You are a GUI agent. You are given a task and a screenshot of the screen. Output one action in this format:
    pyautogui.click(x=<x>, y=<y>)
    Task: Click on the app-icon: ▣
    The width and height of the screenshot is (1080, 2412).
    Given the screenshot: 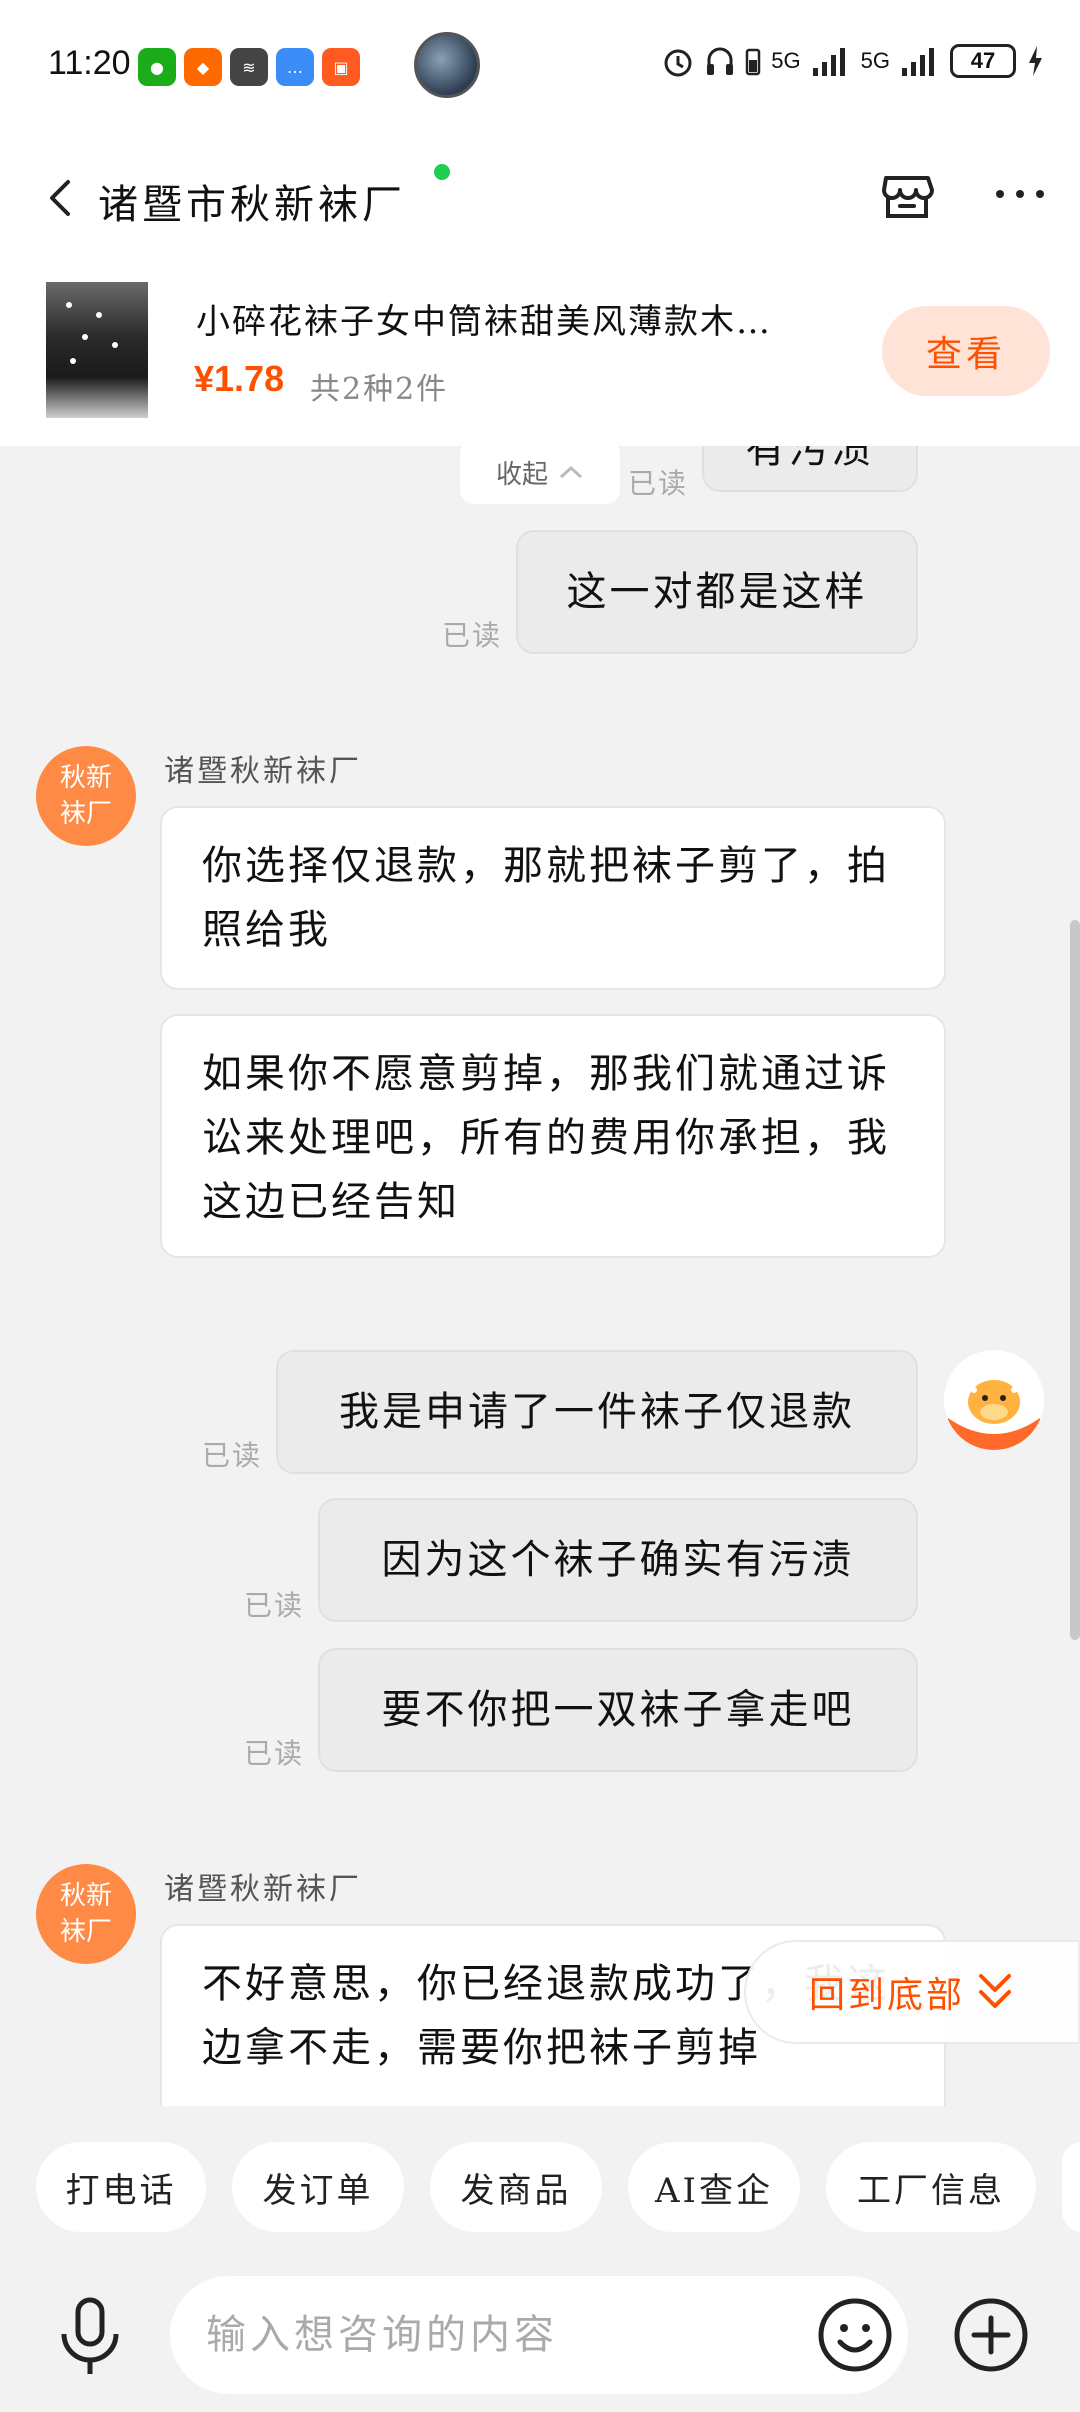 What is the action you would take?
    pyautogui.click(x=341, y=67)
    